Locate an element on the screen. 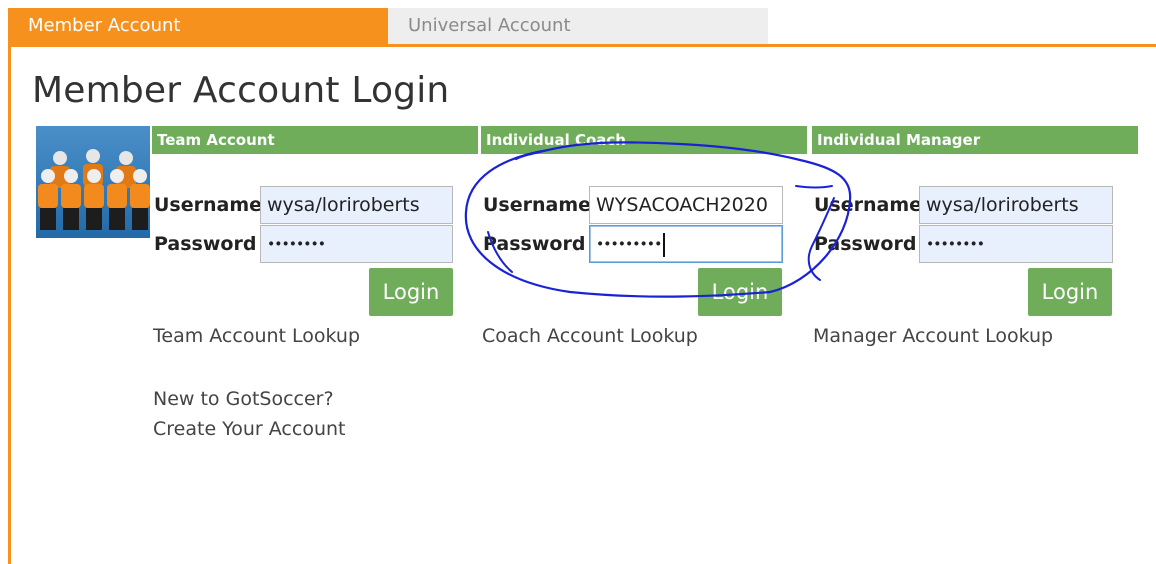 The width and height of the screenshot is (1156, 564). coach-password-input: ••••••••• is located at coordinates (686, 244).